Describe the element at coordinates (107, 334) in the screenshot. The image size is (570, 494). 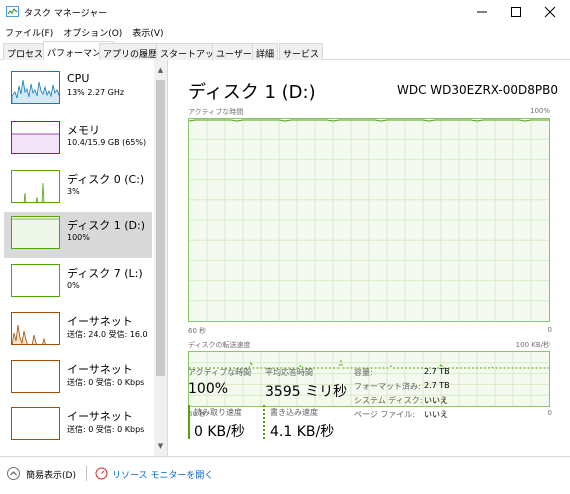
I see `sidebar-item-value: 送信: 24.0 受信: 16.0` at that location.